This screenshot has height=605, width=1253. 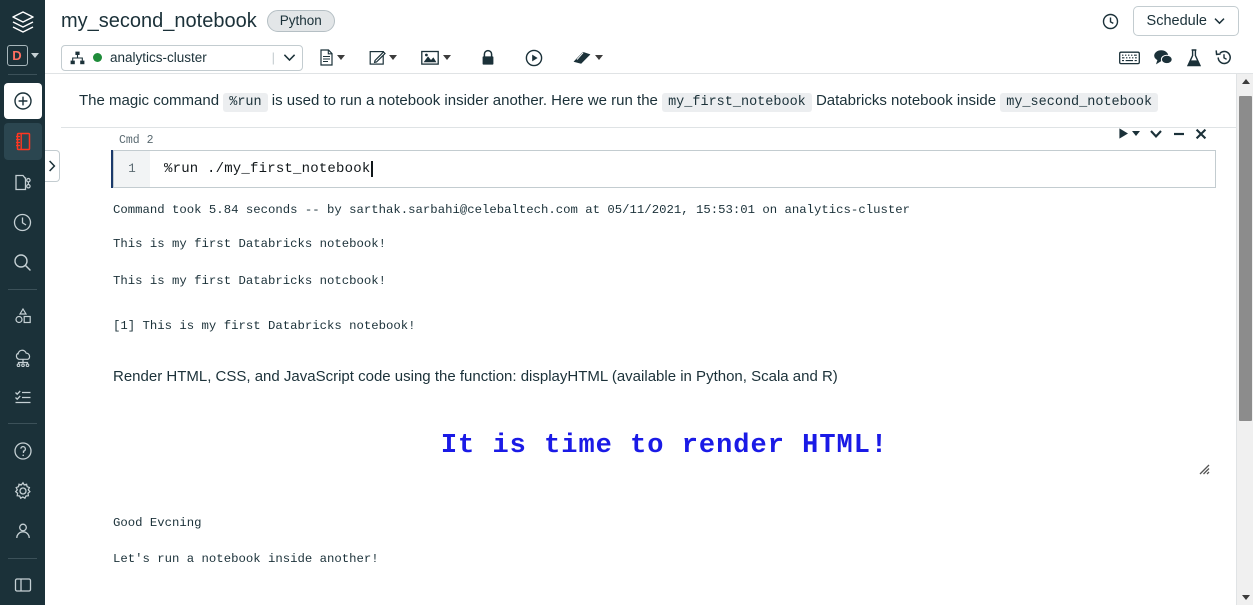 What do you see at coordinates (649, 21) in the screenshot?
I see `notebook-header: my_second_notebook Python Schedule` at bounding box center [649, 21].